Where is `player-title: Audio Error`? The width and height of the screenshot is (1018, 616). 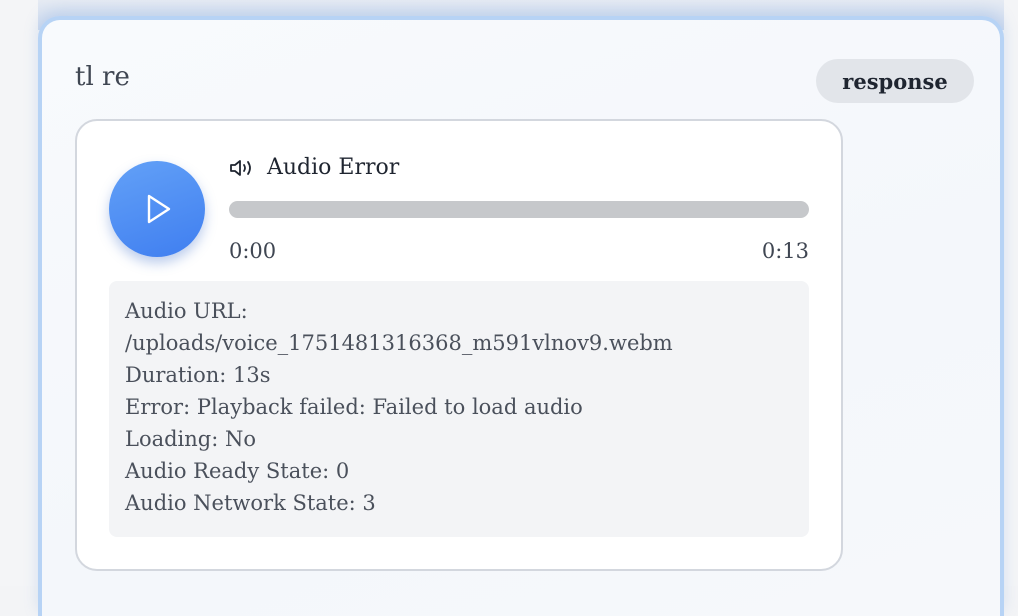 player-title: Audio Error is located at coordinates (333, 167).